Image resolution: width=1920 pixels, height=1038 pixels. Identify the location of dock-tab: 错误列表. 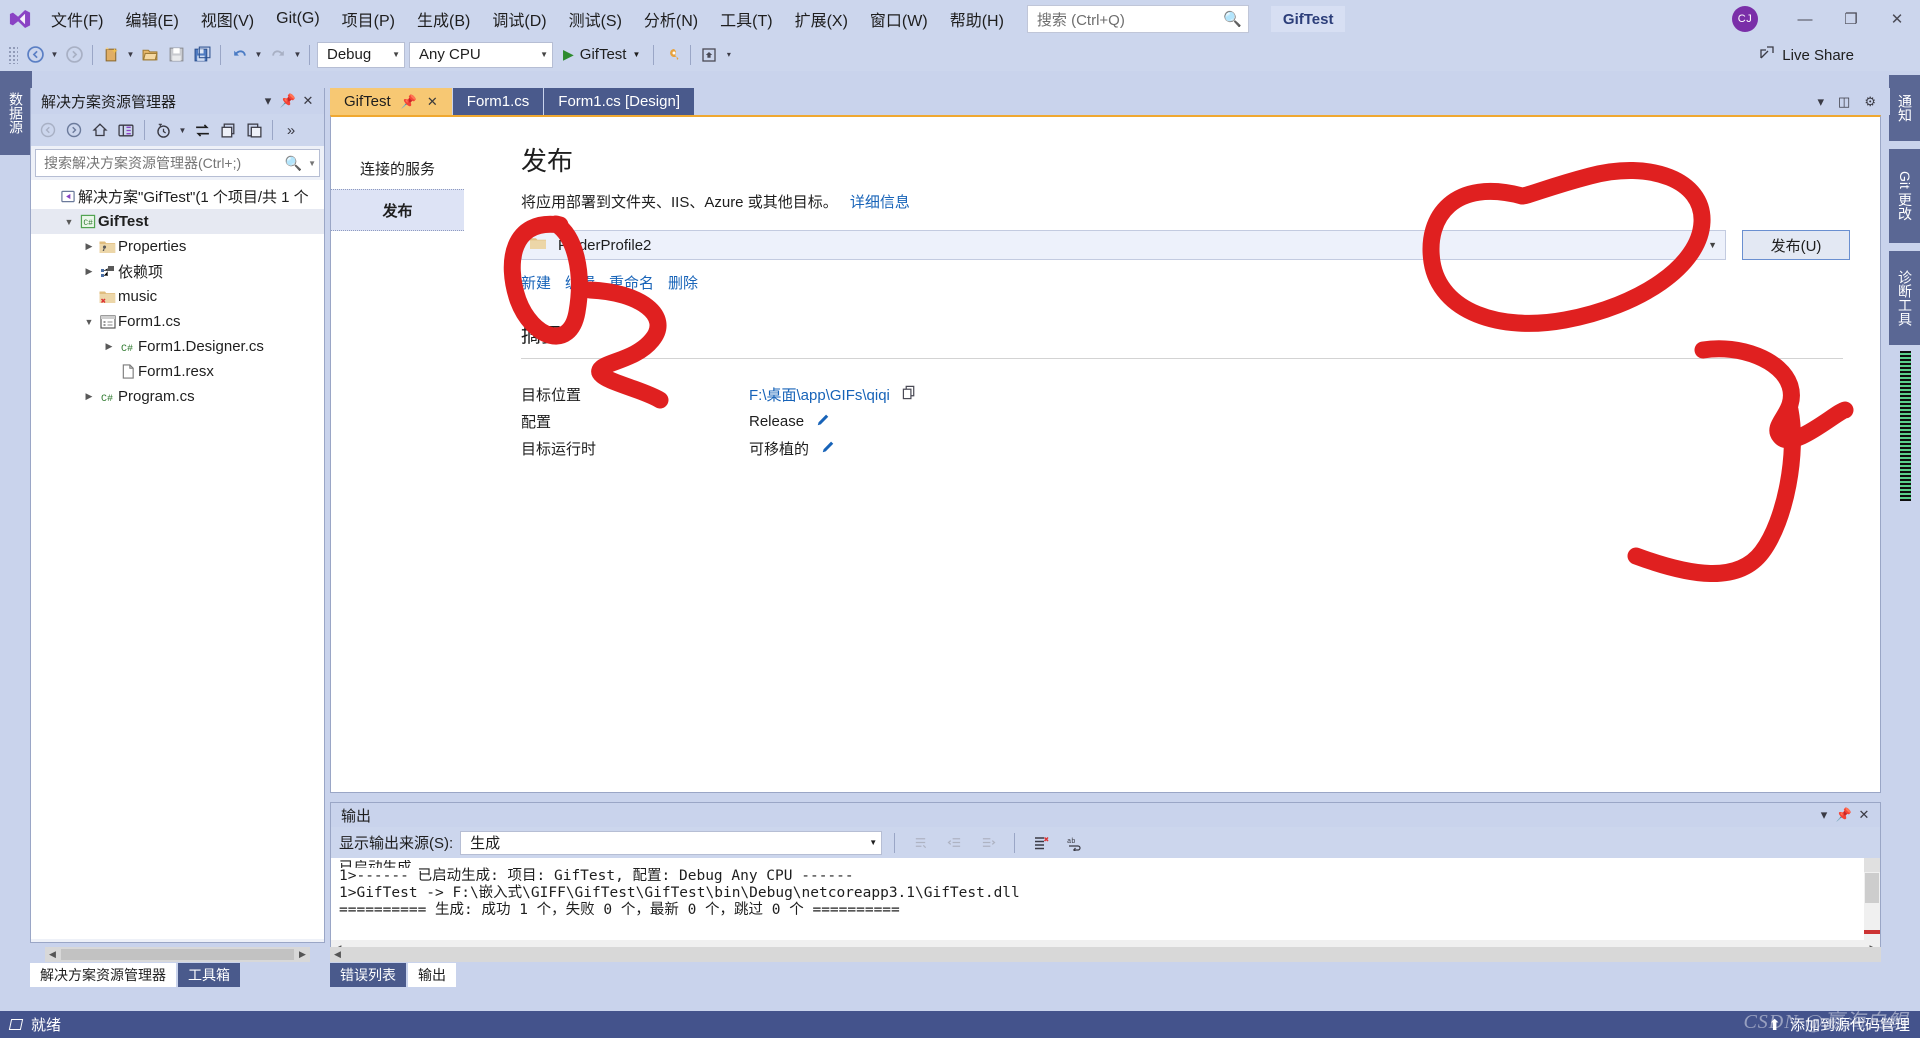
(368, 975).